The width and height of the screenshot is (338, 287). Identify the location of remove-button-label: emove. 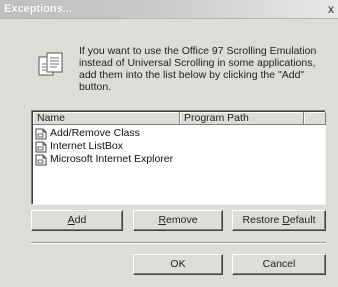
(182, 220).